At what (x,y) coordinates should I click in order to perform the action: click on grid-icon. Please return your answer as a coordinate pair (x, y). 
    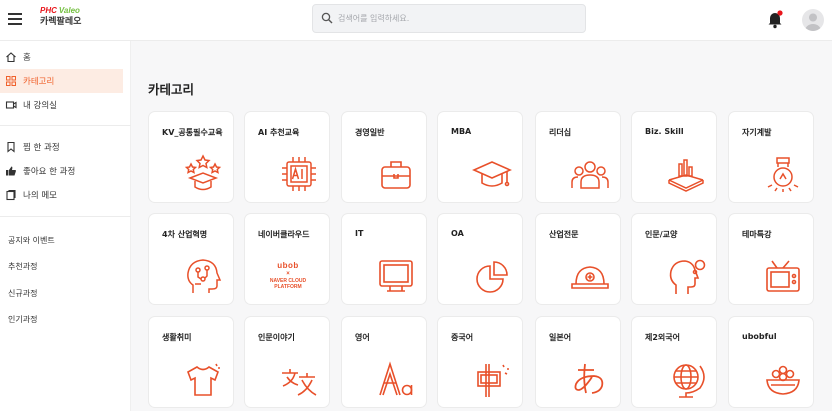
    Looking at the image, I should click on (11, 81).